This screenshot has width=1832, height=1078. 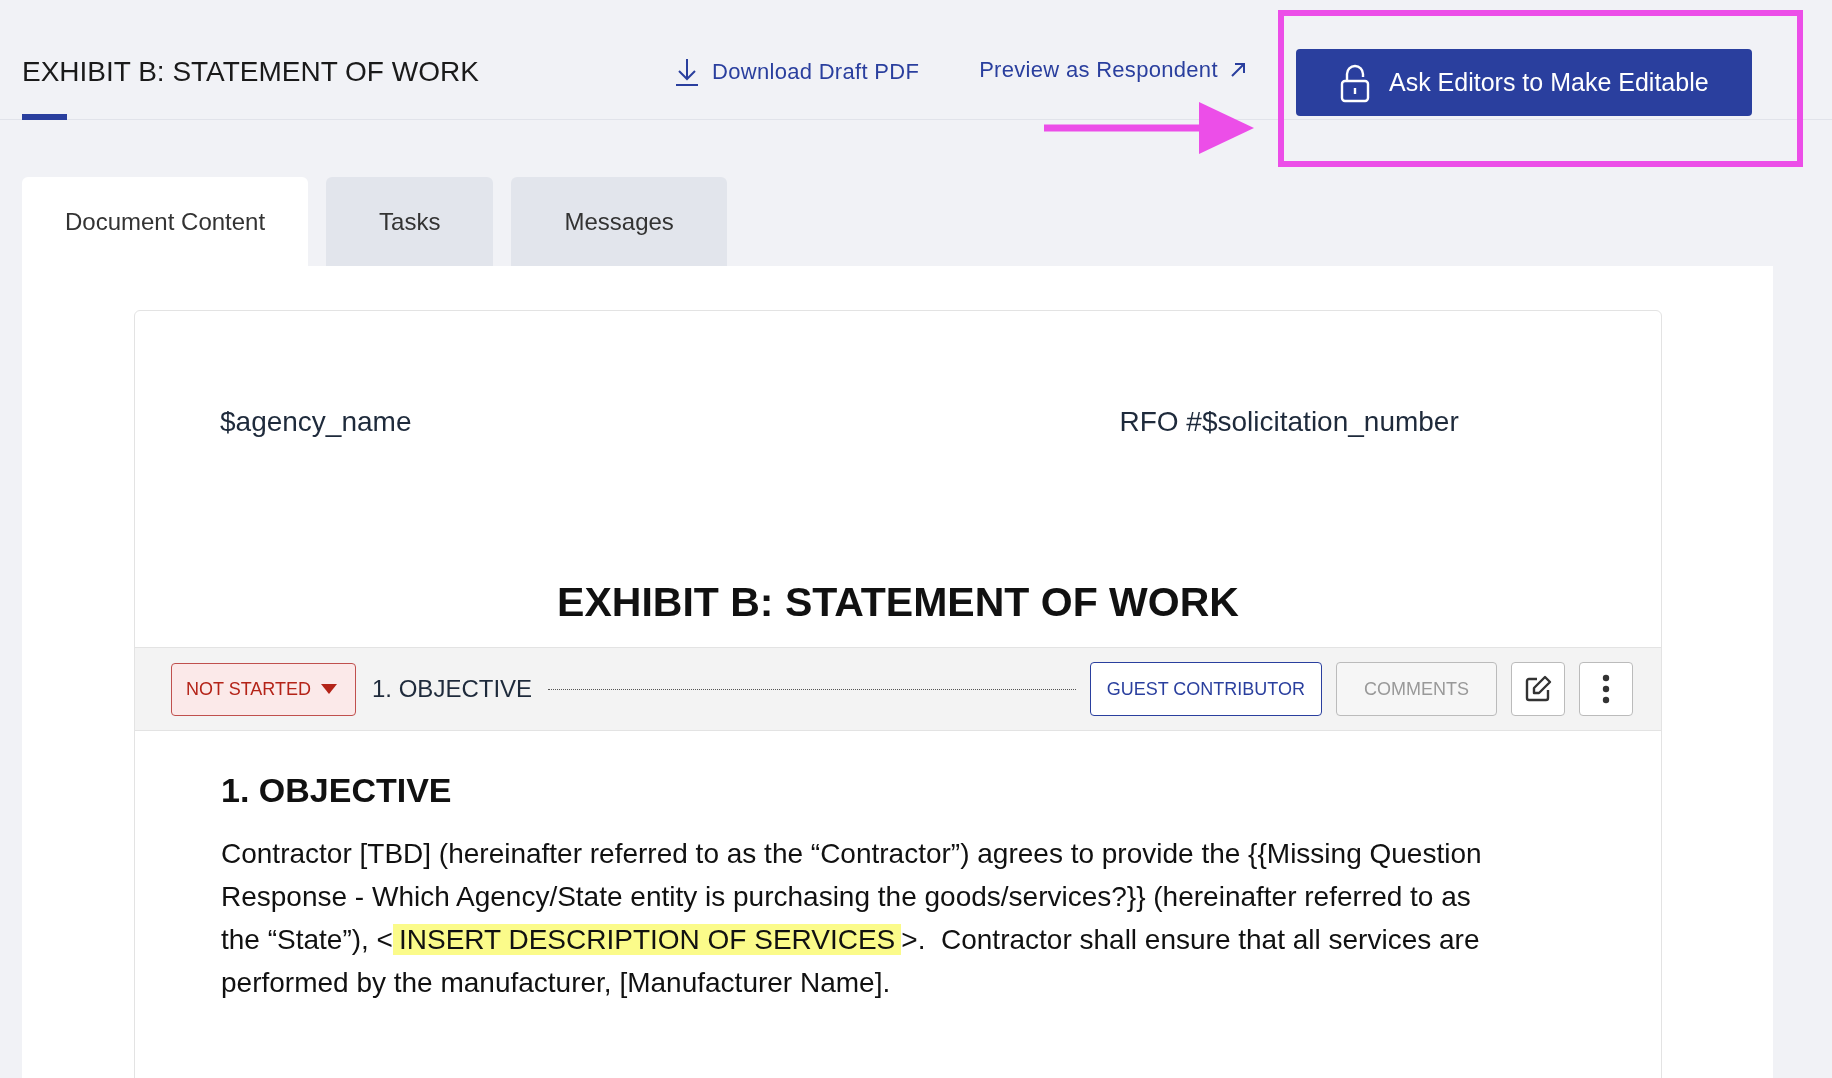 I want to click on more-options-button, so click(x=1606, y=689).